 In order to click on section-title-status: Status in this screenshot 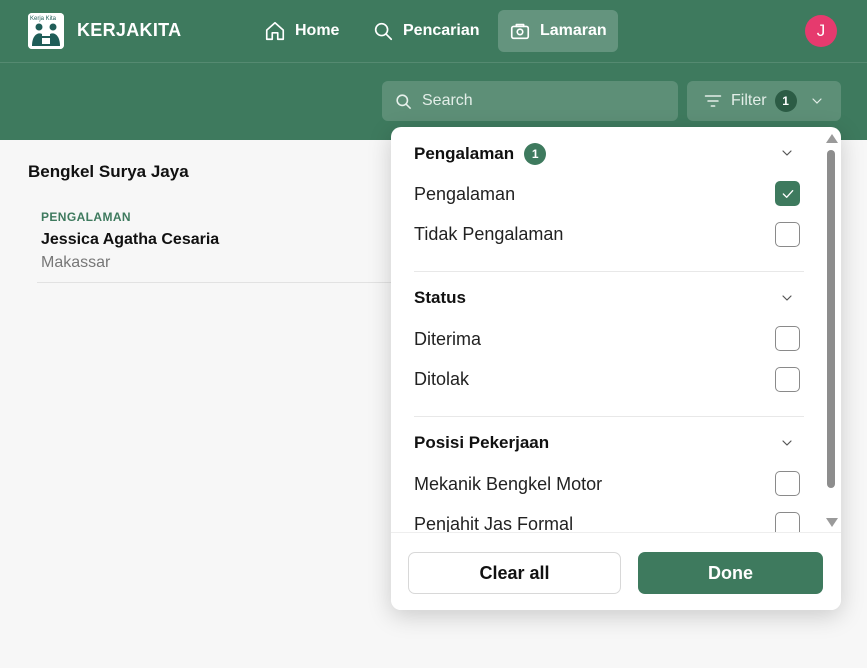, I will do `click(440, 298)`.